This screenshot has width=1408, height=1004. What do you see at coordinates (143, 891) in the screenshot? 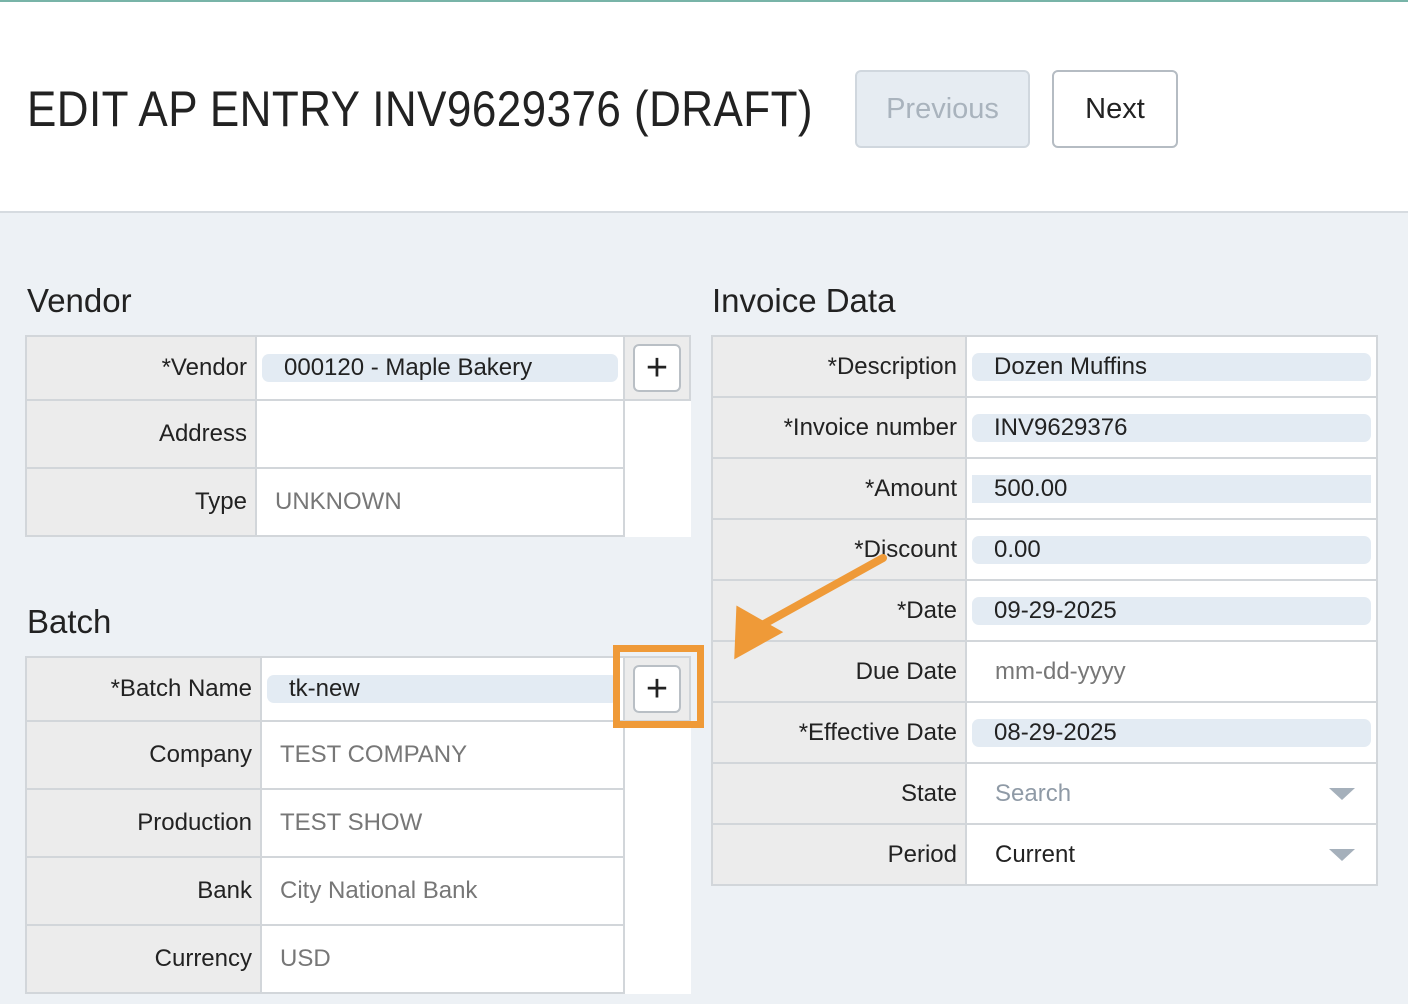
I see `bank-label: Bank` at bounding box center [143, 891].